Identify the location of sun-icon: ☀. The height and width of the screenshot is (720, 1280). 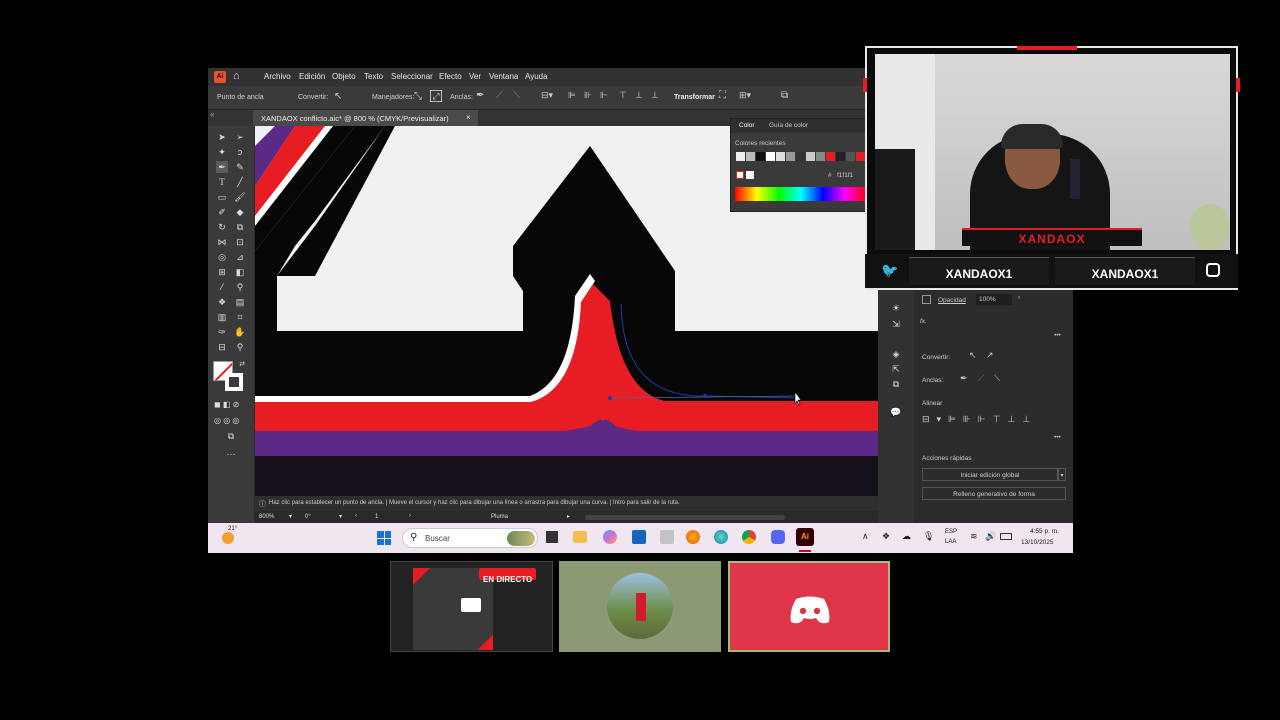
(896, 308).